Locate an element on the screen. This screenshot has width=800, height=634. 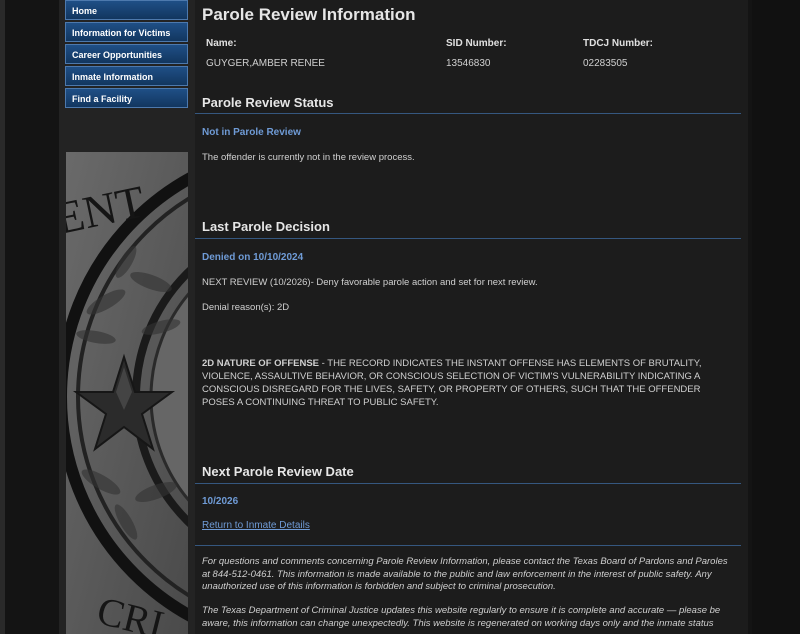
review-status: Not in Parole Review is located at coordinates (251, 132).